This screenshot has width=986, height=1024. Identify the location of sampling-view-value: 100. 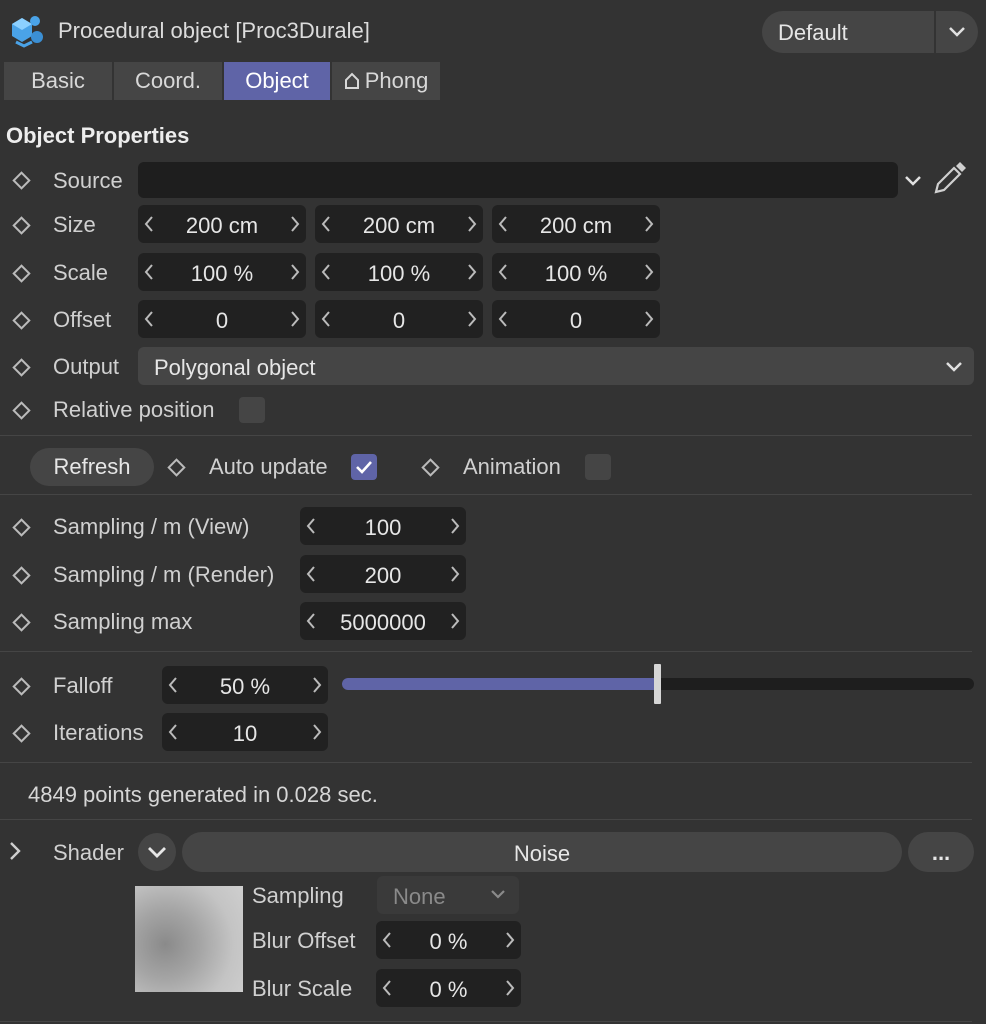
(383, 527).